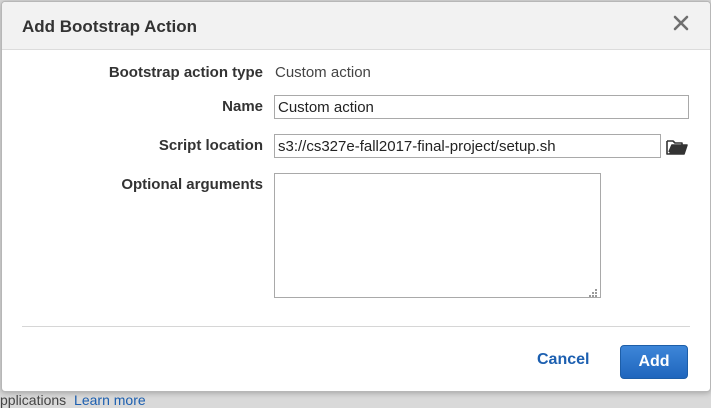 The height and width of the screenshot is (408, 711). What do you see at coordinates (677, 147) in the screenshot?
I see `folder-open-icon` at bounding box center [677, 147].